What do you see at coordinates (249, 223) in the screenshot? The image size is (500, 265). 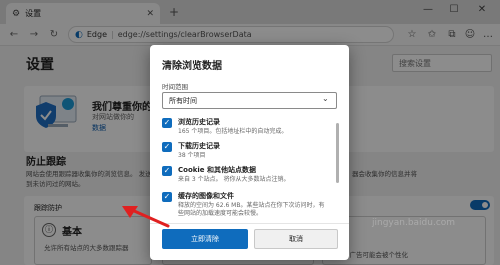 I see `dialog-divider` at bounding box center [249, 223].